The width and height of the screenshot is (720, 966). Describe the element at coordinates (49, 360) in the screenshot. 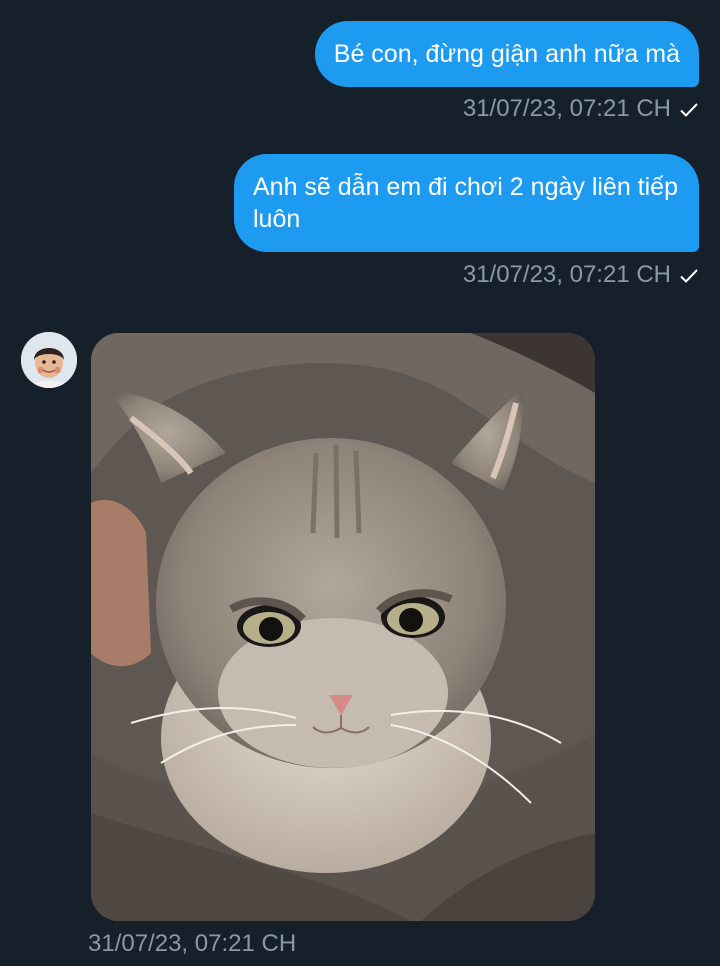

I see `user-avatar` at that location.